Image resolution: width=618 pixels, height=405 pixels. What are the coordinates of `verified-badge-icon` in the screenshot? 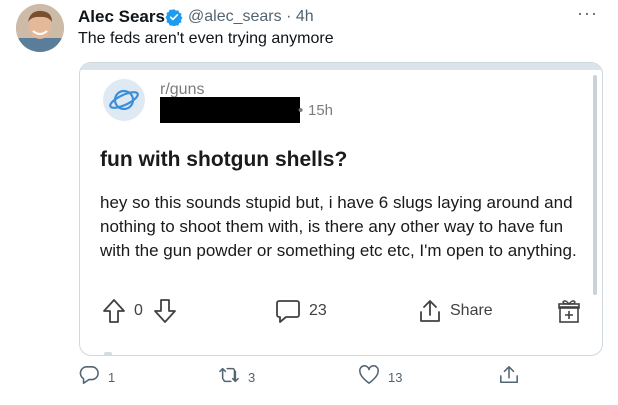 It's located at (174, 17).